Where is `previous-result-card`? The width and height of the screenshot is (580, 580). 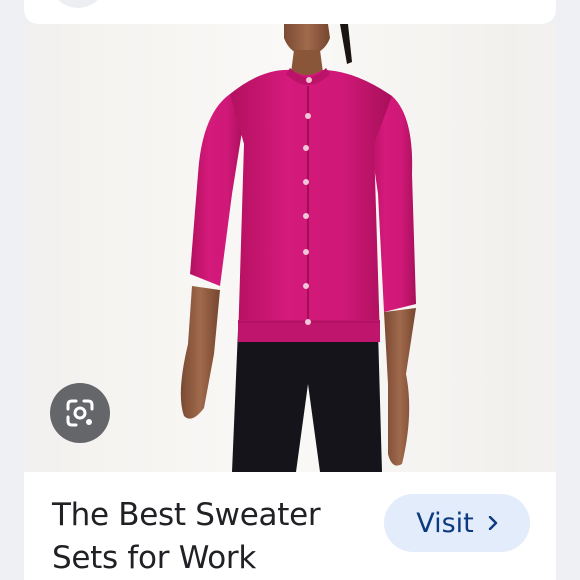 previous-result-card is located at coordinates (290, 12).